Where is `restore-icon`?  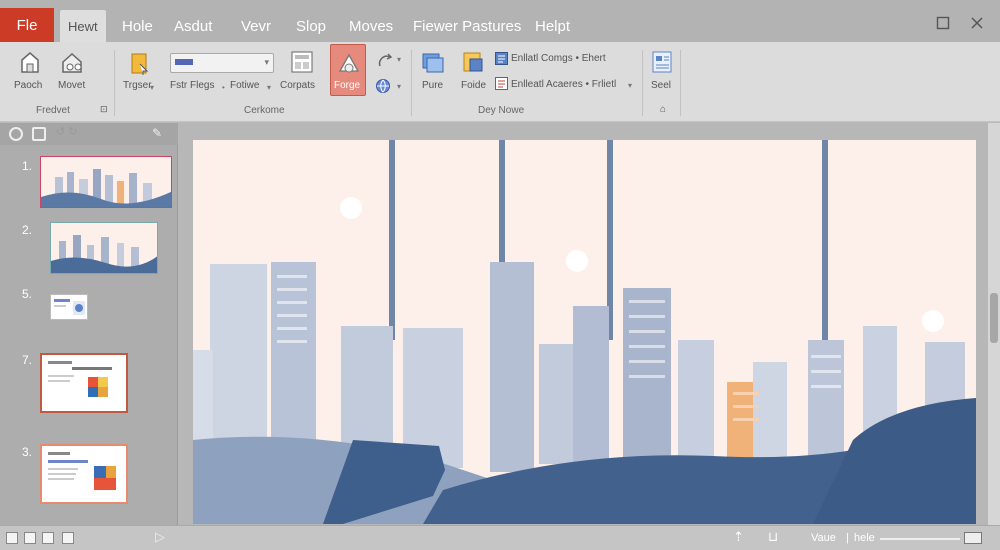
restore-icon is located at coordinates (943, 23).